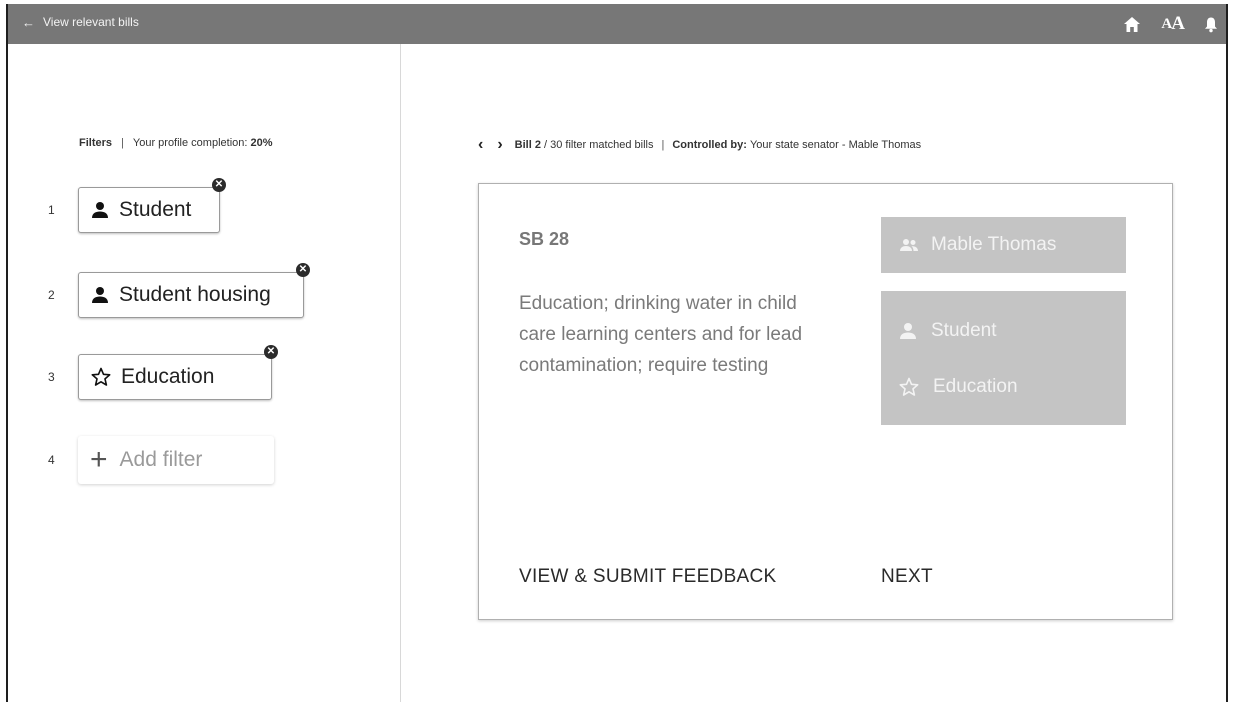 Image resolution: width=1236 pixels, height=702 pixels. I want to click on bill-position: Bill 2, so click(527, 145).